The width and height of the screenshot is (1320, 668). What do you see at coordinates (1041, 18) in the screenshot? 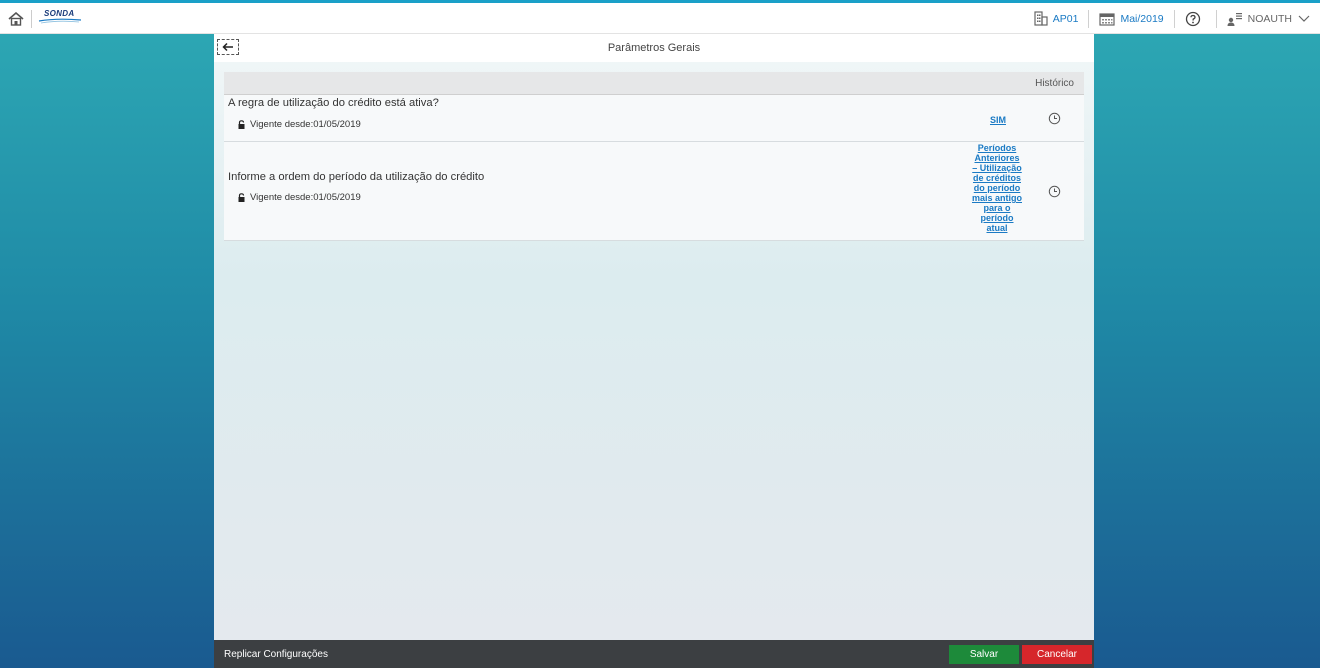
I see `building-icon` at bounding box center [1041, 18].